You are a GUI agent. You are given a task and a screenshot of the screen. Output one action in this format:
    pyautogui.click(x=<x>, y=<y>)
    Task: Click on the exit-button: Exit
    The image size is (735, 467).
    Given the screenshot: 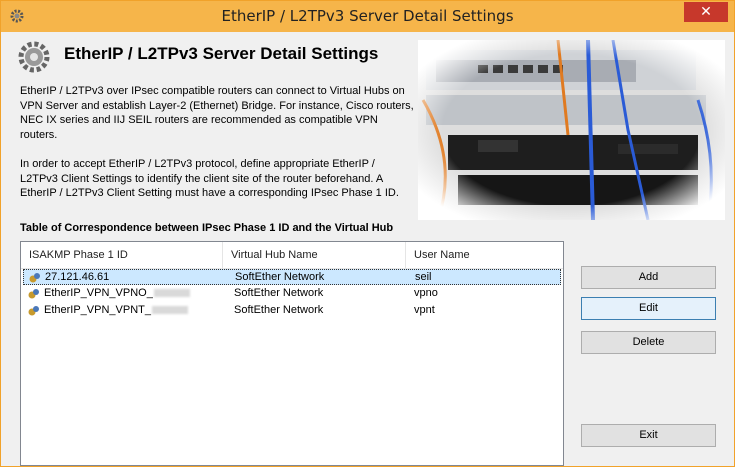 What is the action you would take?
    pyautogui.click(x=648, y=435)
    